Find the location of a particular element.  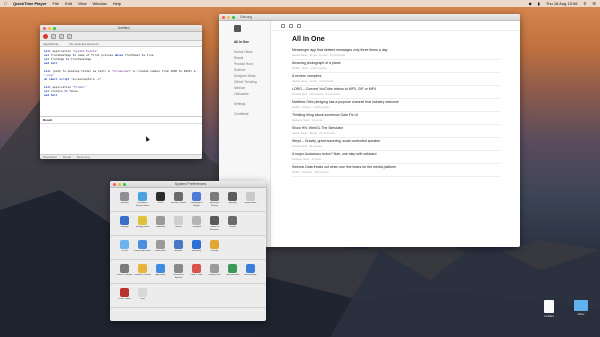

pref-pane: Security & Privacy is located at coordinates (214, 199).